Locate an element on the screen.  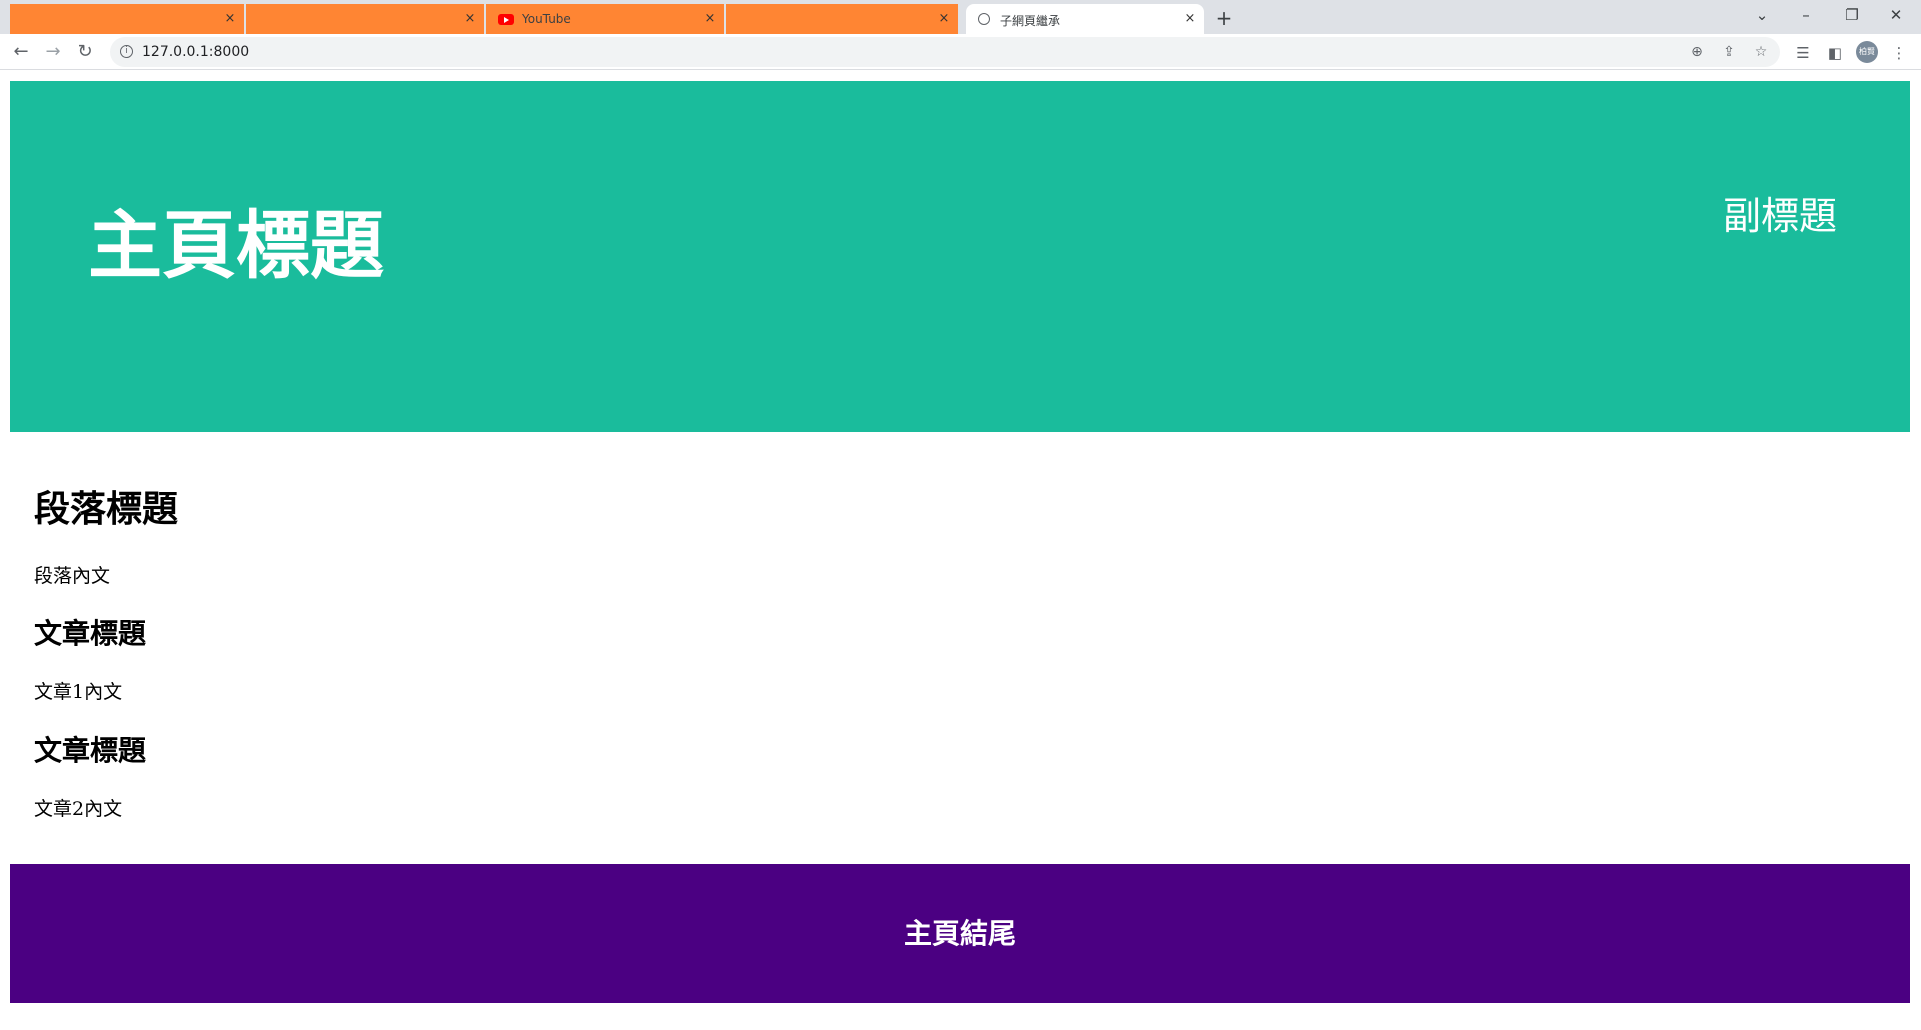
address-bar: i 127.0.0.1:8000 ⊕ ⇪ ☆ is located at coordinates (945, 52).